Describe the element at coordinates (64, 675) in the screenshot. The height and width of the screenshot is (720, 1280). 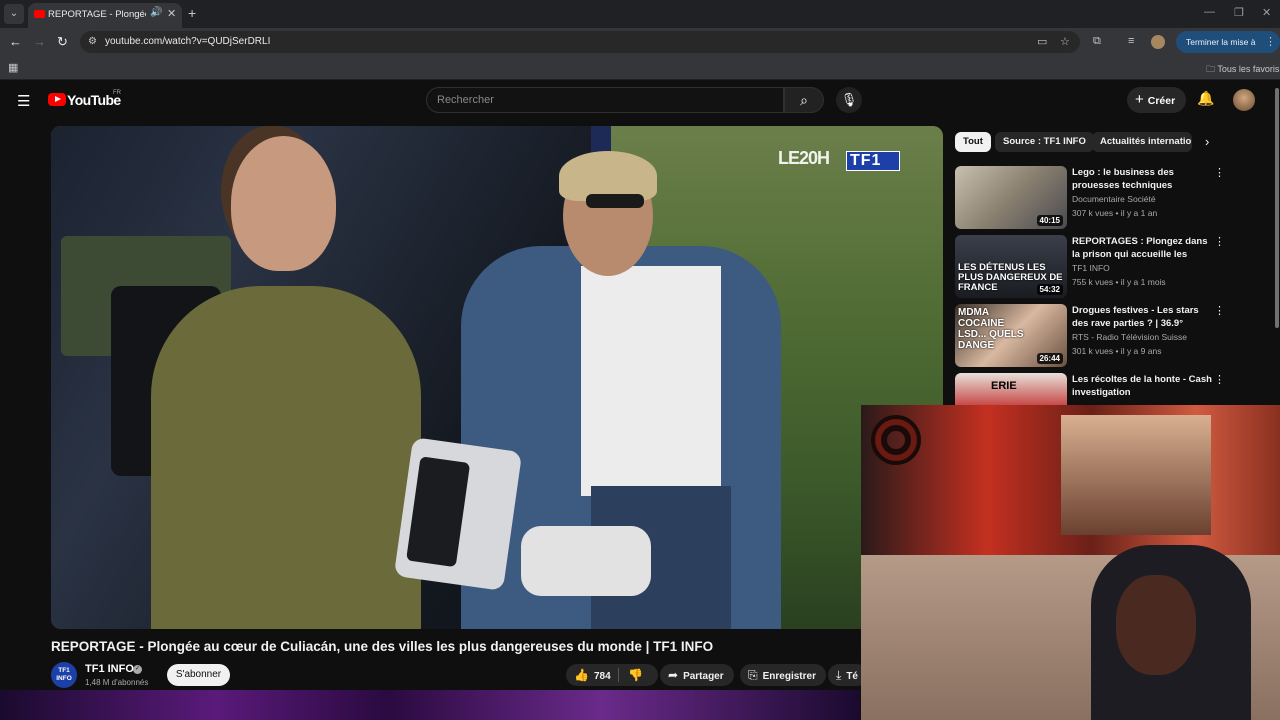
I see `channel-avatar: TF1 INFO` at that location.